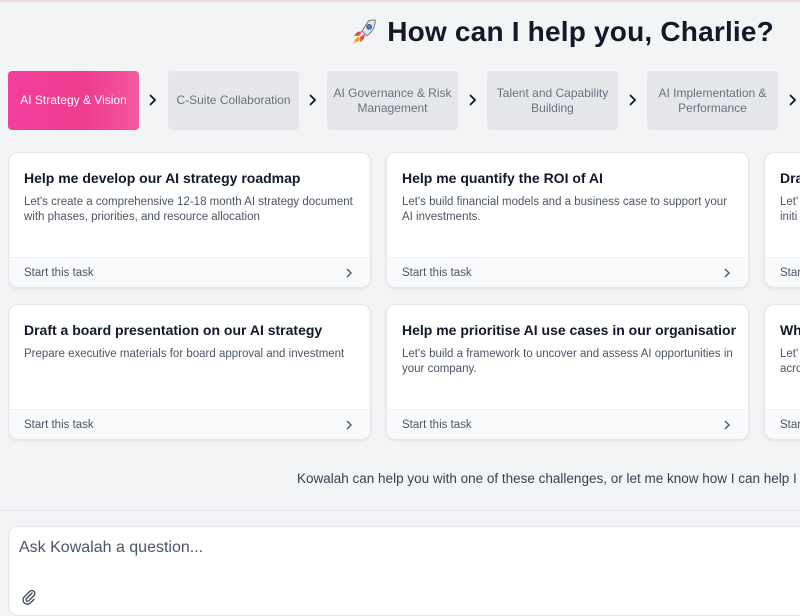 Image resolution: width=800 pixels, height=616 pixels. I want to click on card-title: Wh, so click(790, 330).